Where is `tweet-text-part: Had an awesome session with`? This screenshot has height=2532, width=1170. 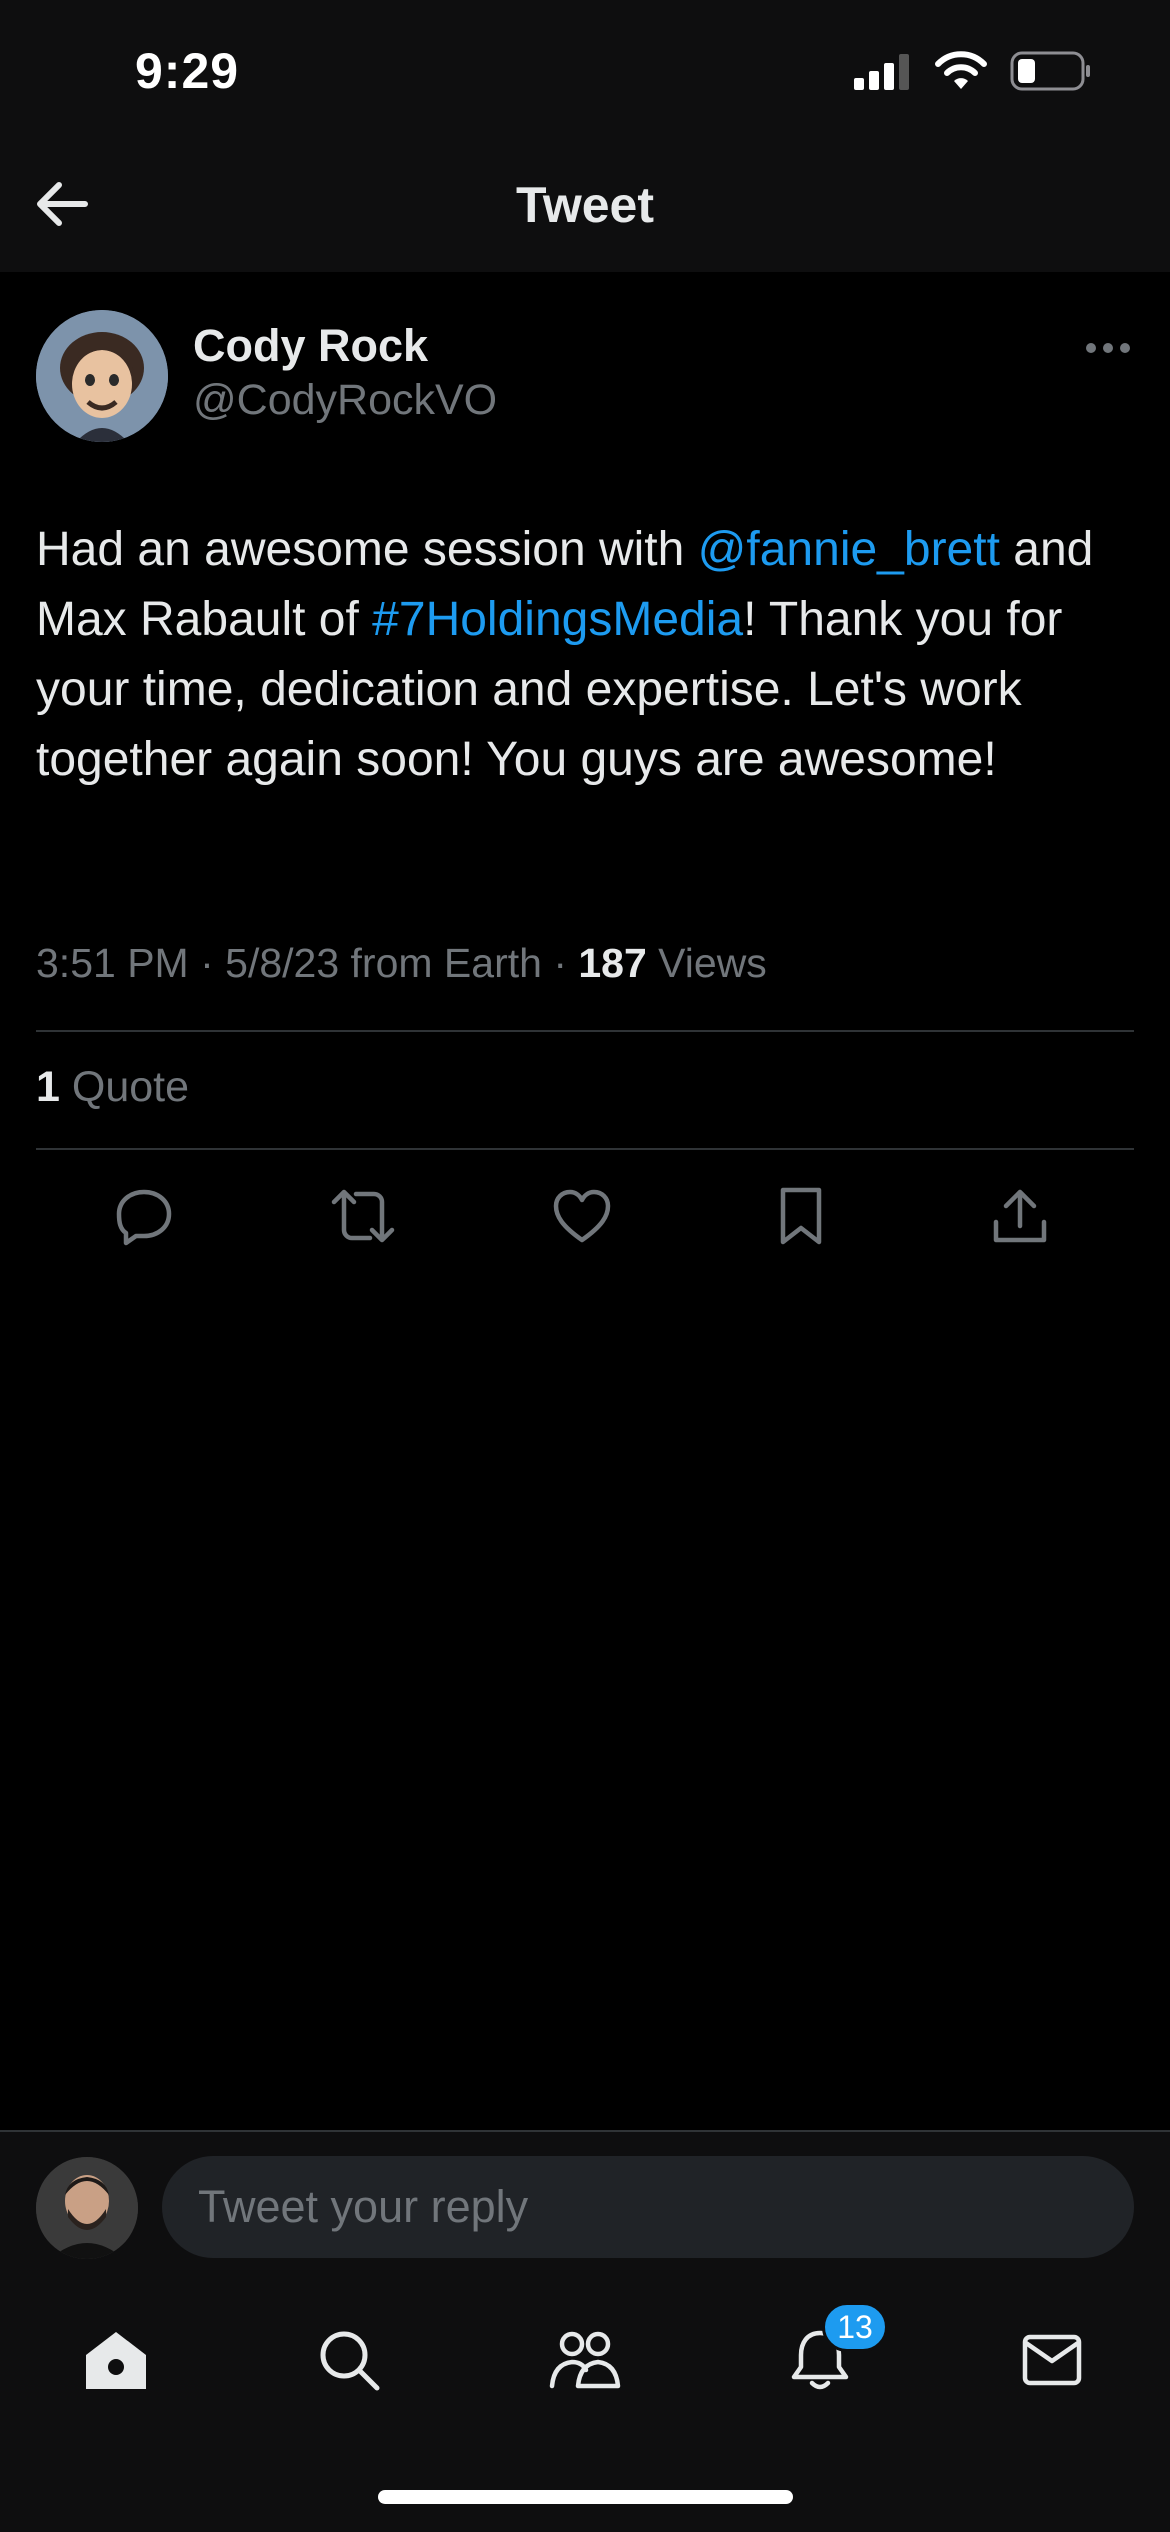
tweet-text-part: Had an awesome session with is located at coordinates (367, 549).